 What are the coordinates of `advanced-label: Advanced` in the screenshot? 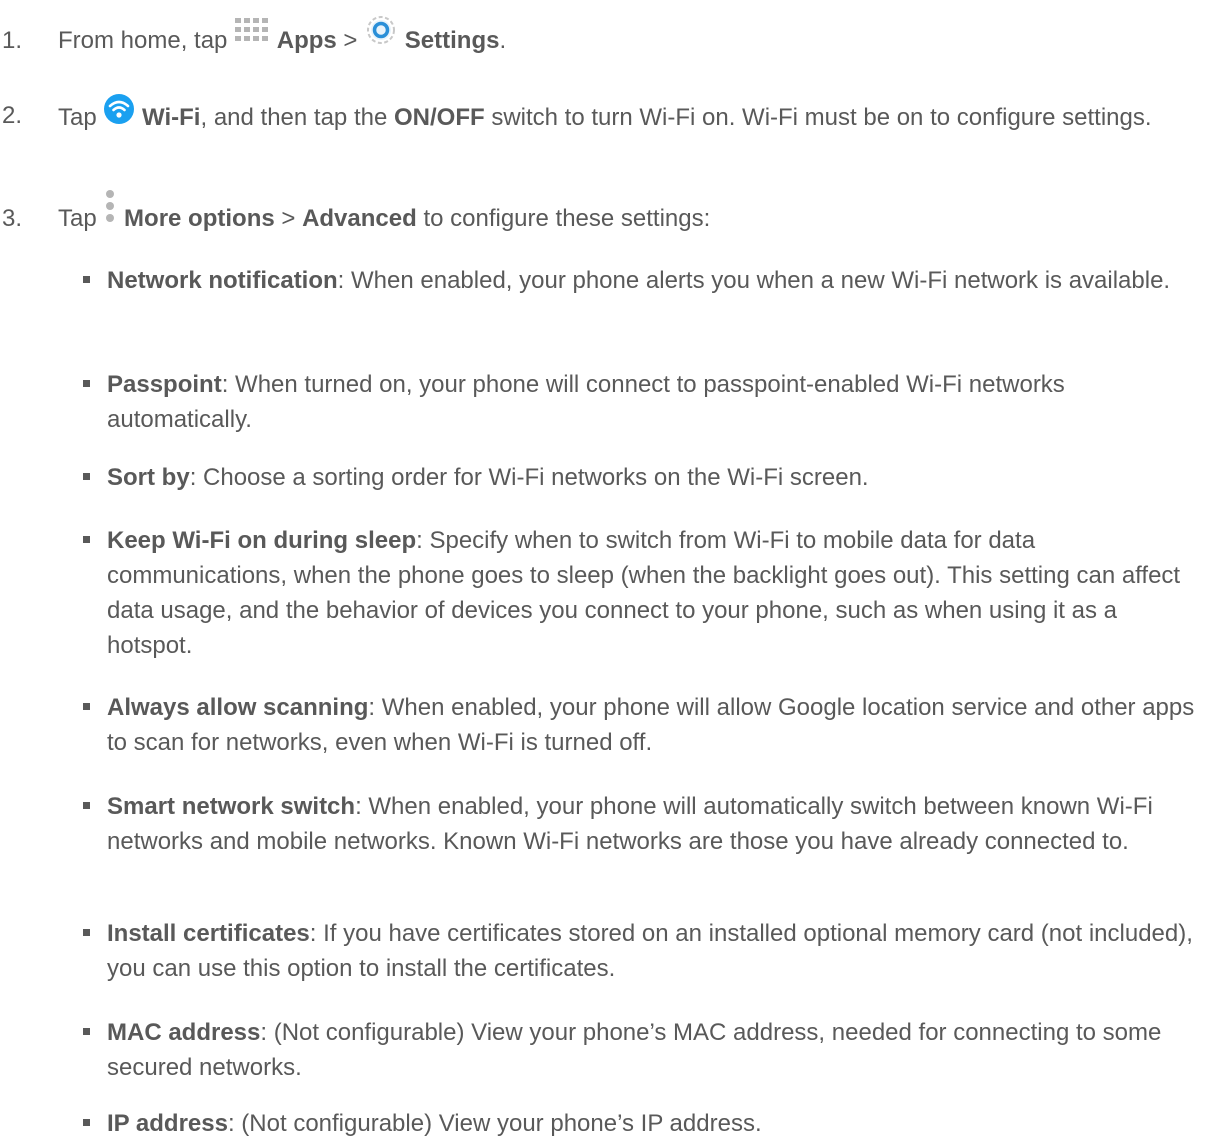 It's located at (359, 218).